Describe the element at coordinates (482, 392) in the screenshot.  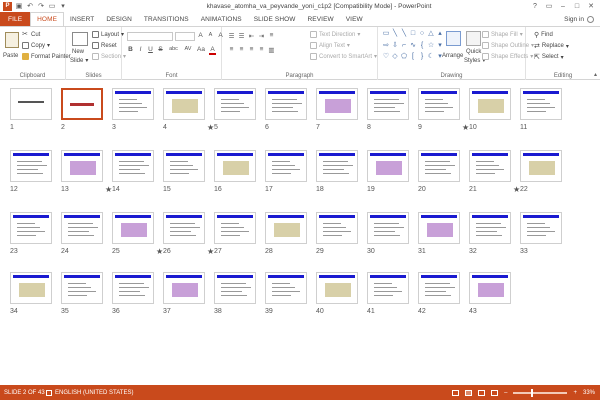
I see `reading-view-icon` at that location.